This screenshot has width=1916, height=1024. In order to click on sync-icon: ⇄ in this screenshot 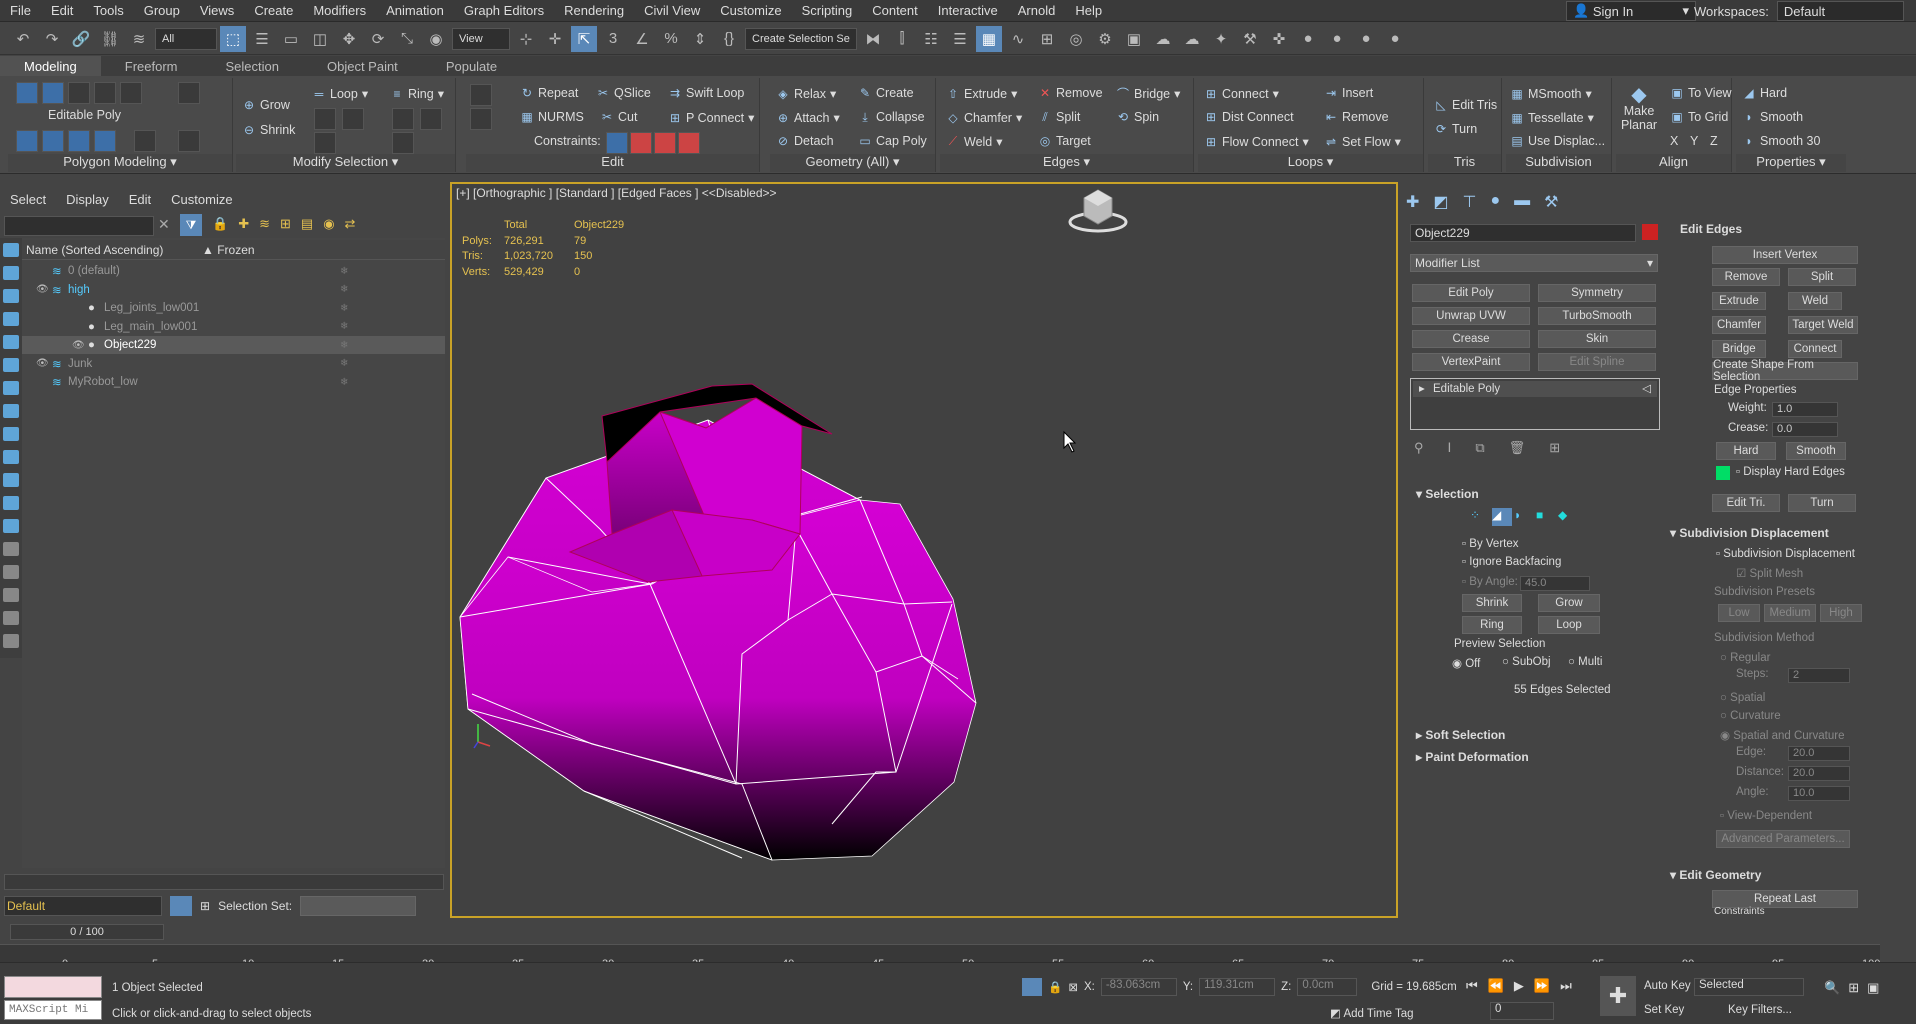, I will do `click(350, 224)`.